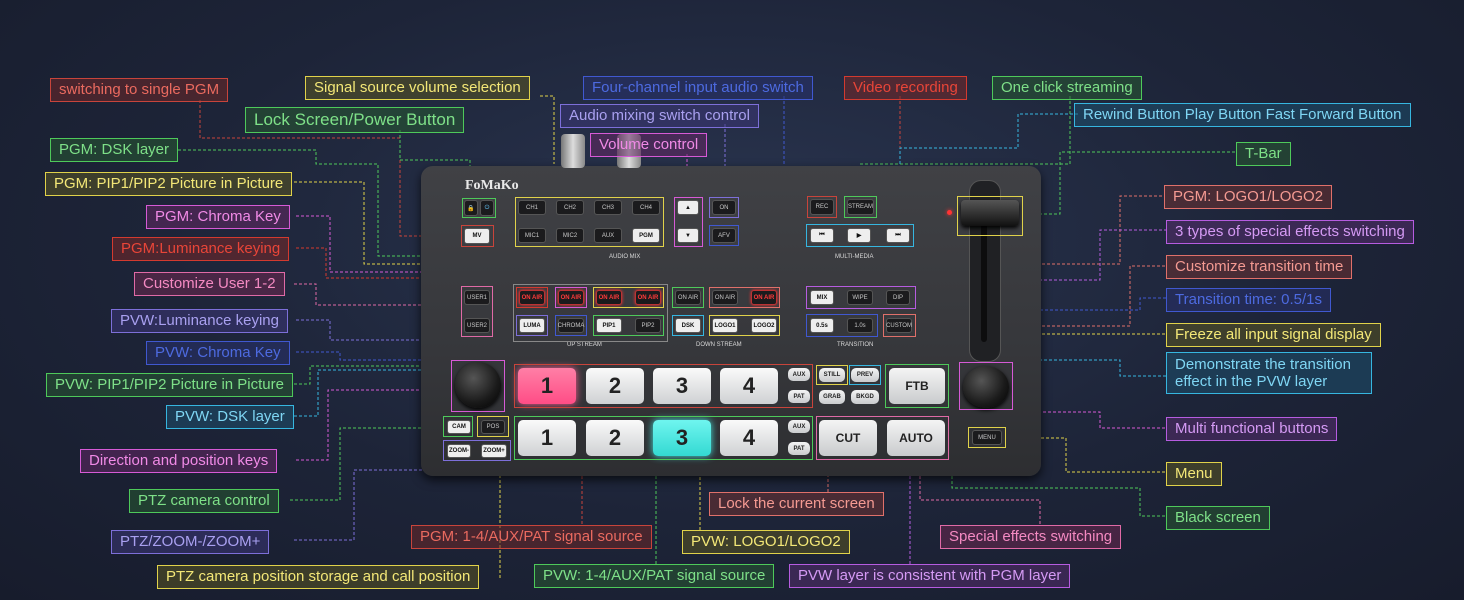 This screenshot has height=600, width=1464. I want to click on label-pvw-chroma: PVW: Chroma Key, so click(218, 353).